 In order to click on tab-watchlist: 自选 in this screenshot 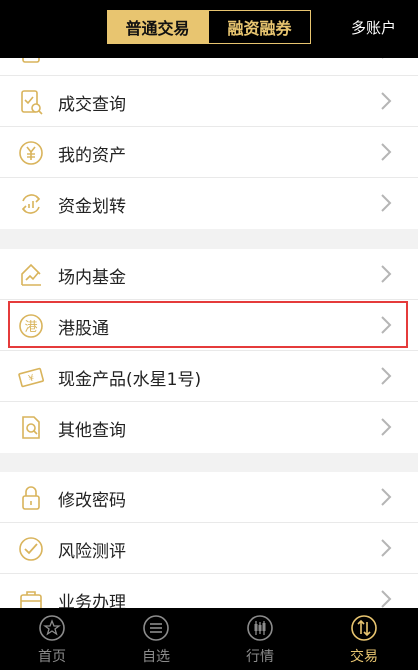, I will do `click(156, 639)`.